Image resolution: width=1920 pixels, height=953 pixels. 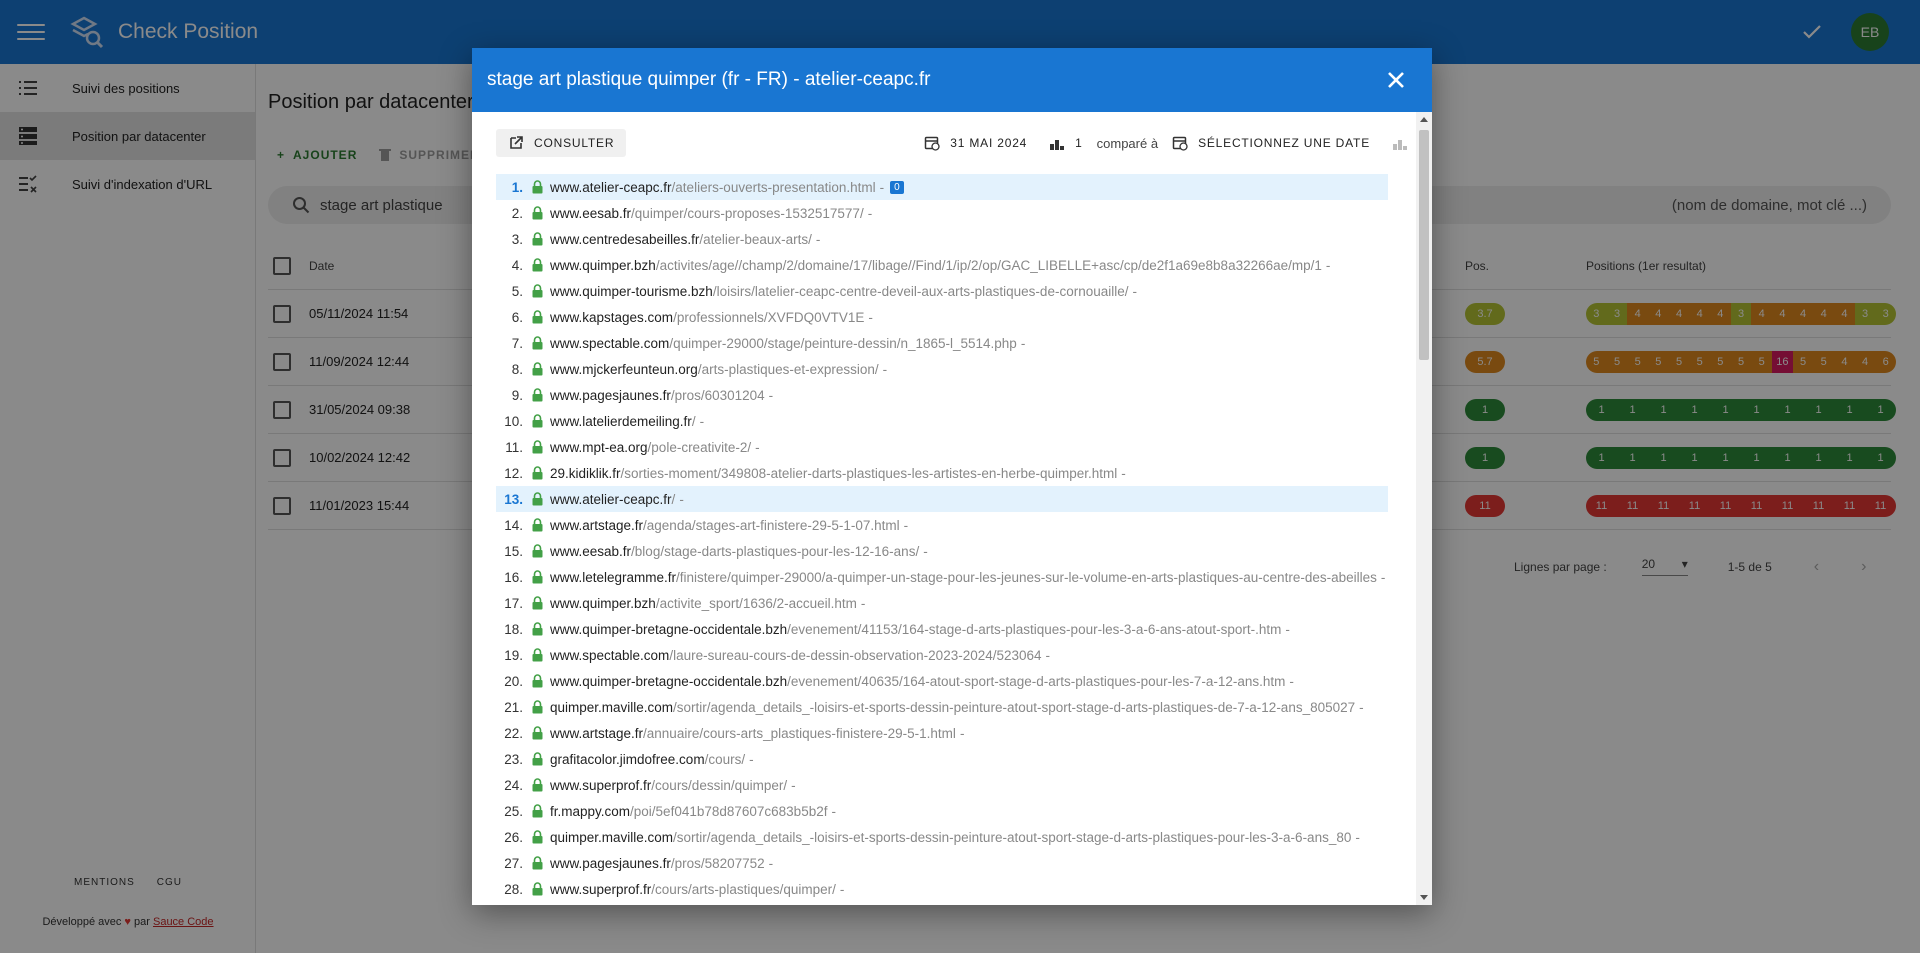 I want to click on result-domain: grafitacolor.jimdofree.com, so click(x=627, y=759).